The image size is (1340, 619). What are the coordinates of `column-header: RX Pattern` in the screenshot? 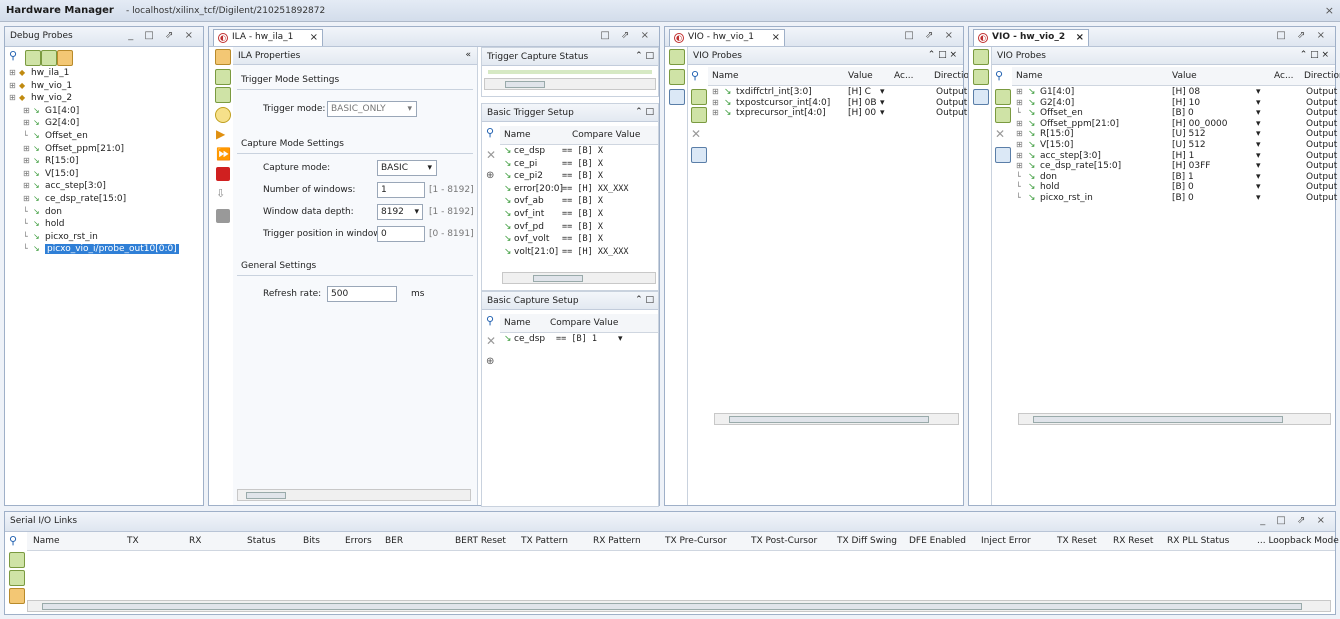 It's located at (617, 541).